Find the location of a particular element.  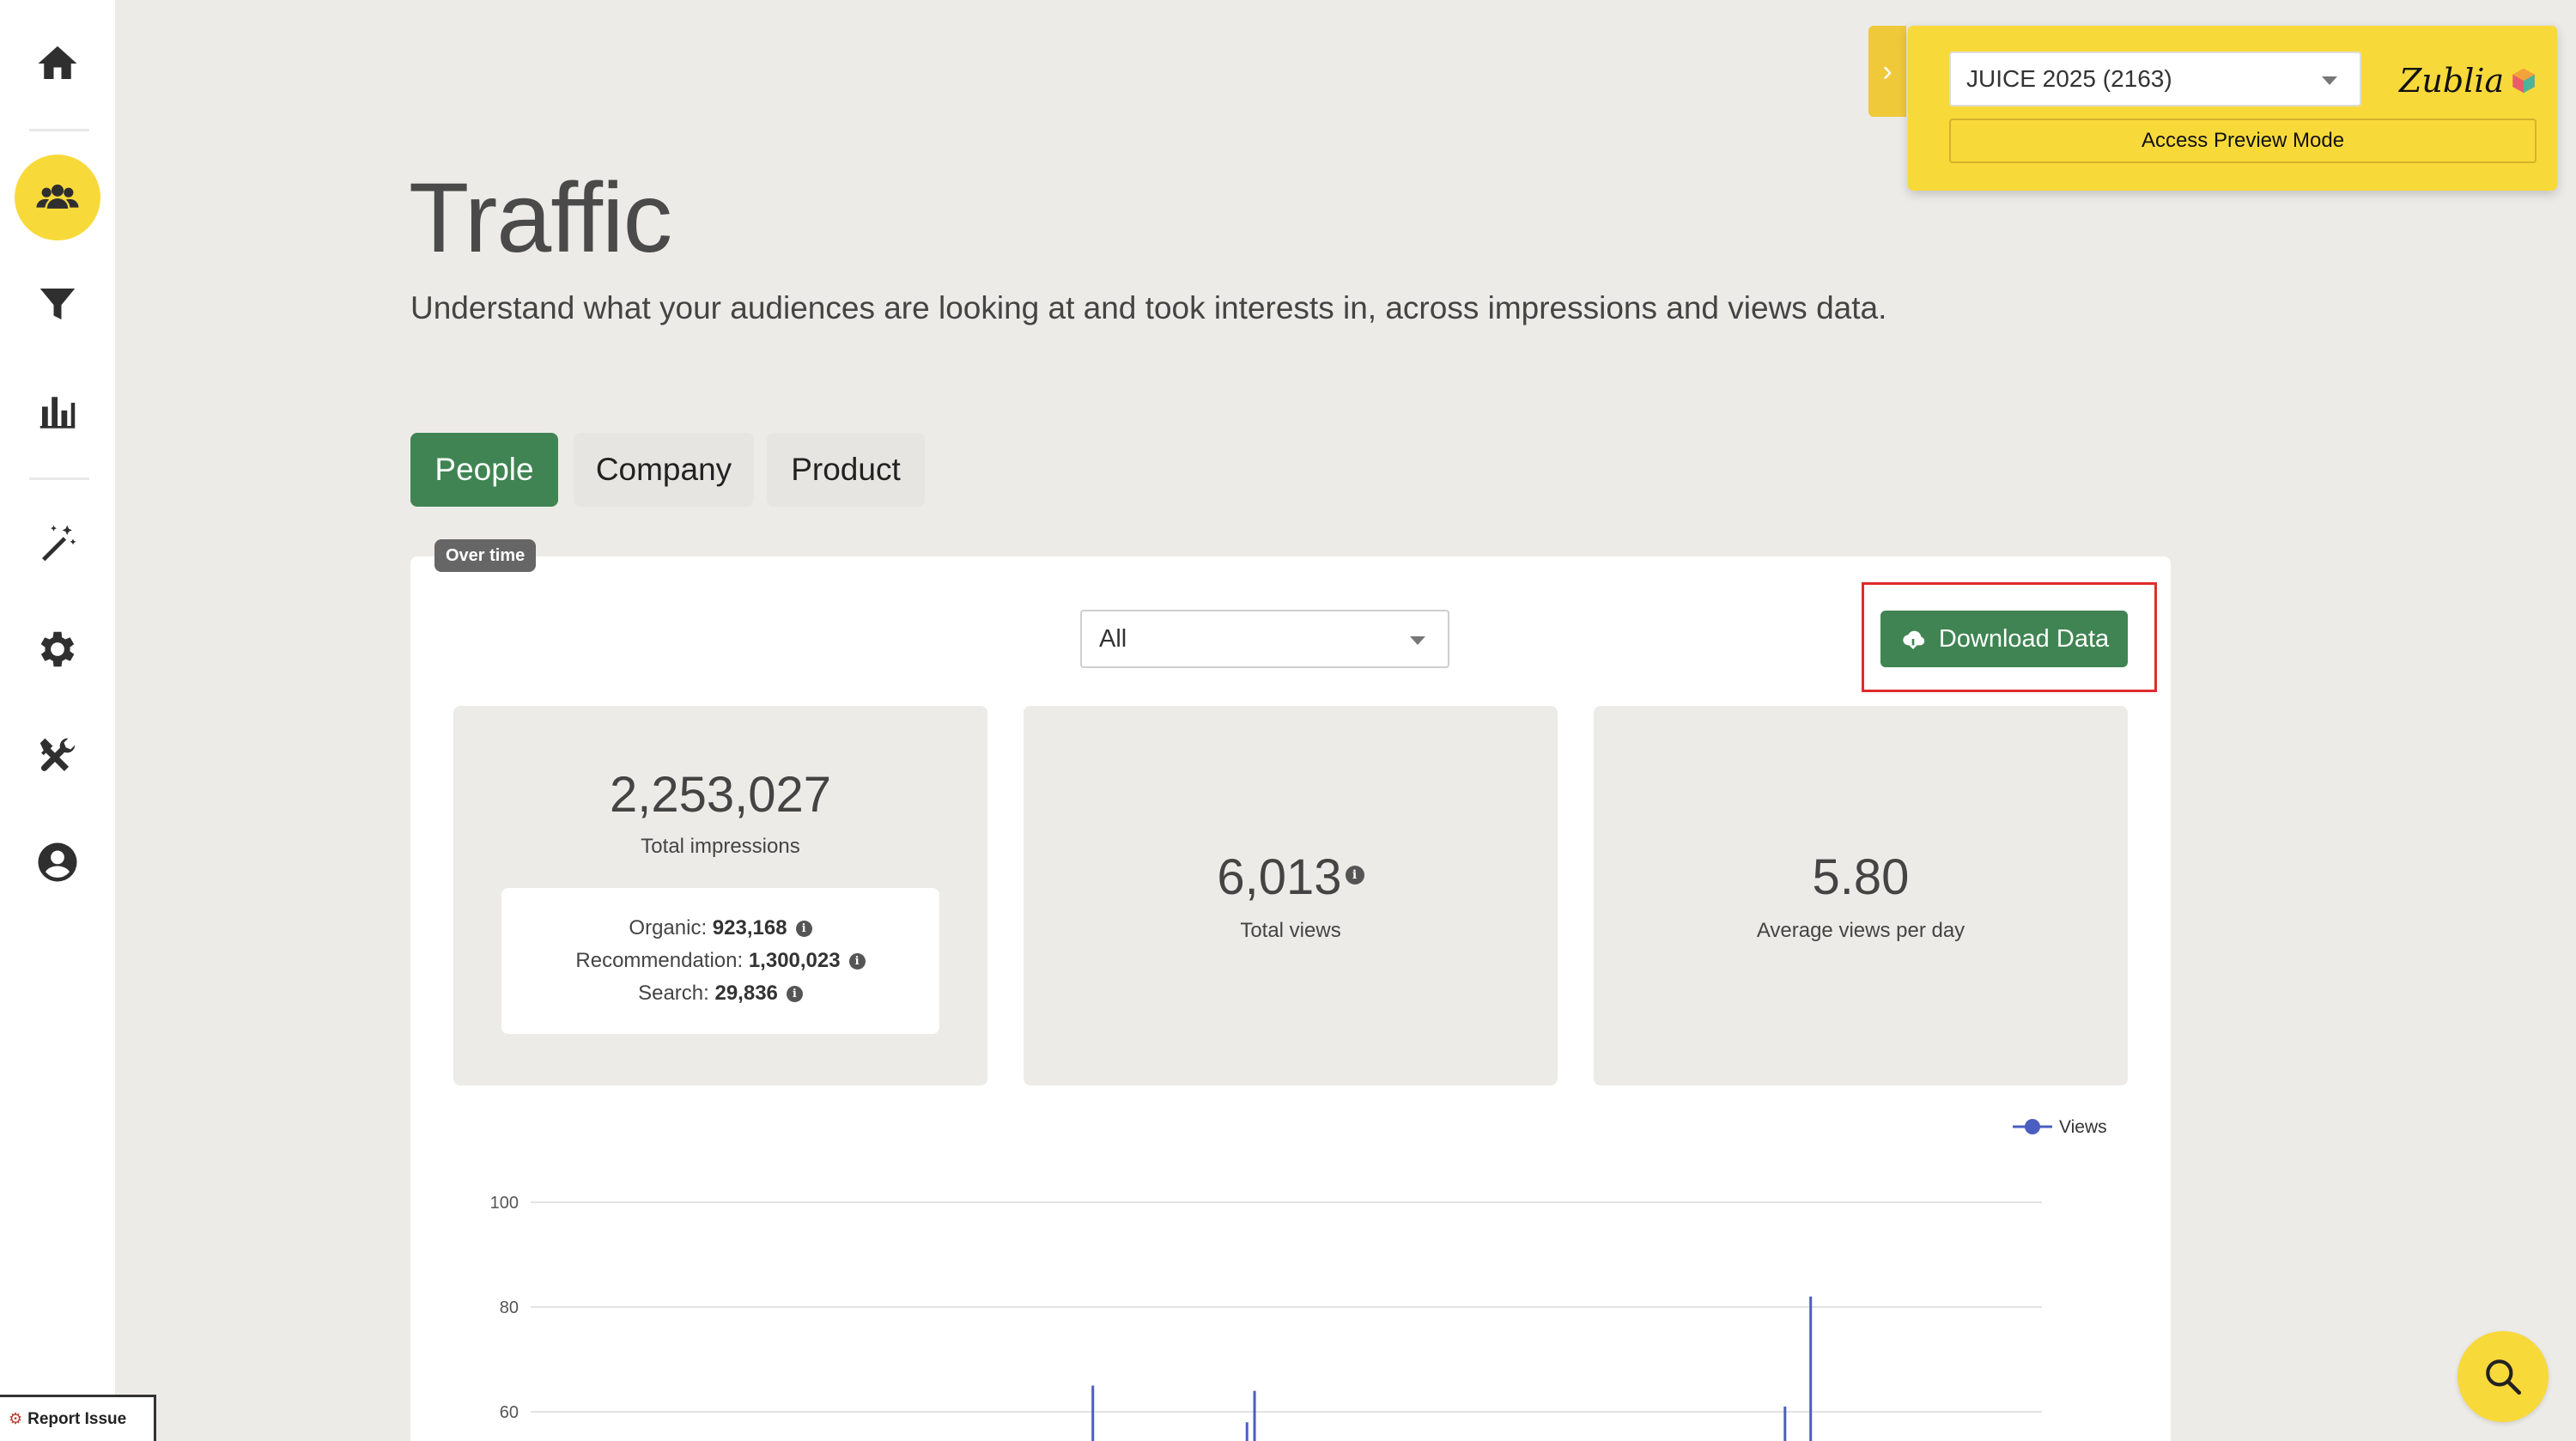

download-data-button: Download Data is located at coordinates (2004, 639).